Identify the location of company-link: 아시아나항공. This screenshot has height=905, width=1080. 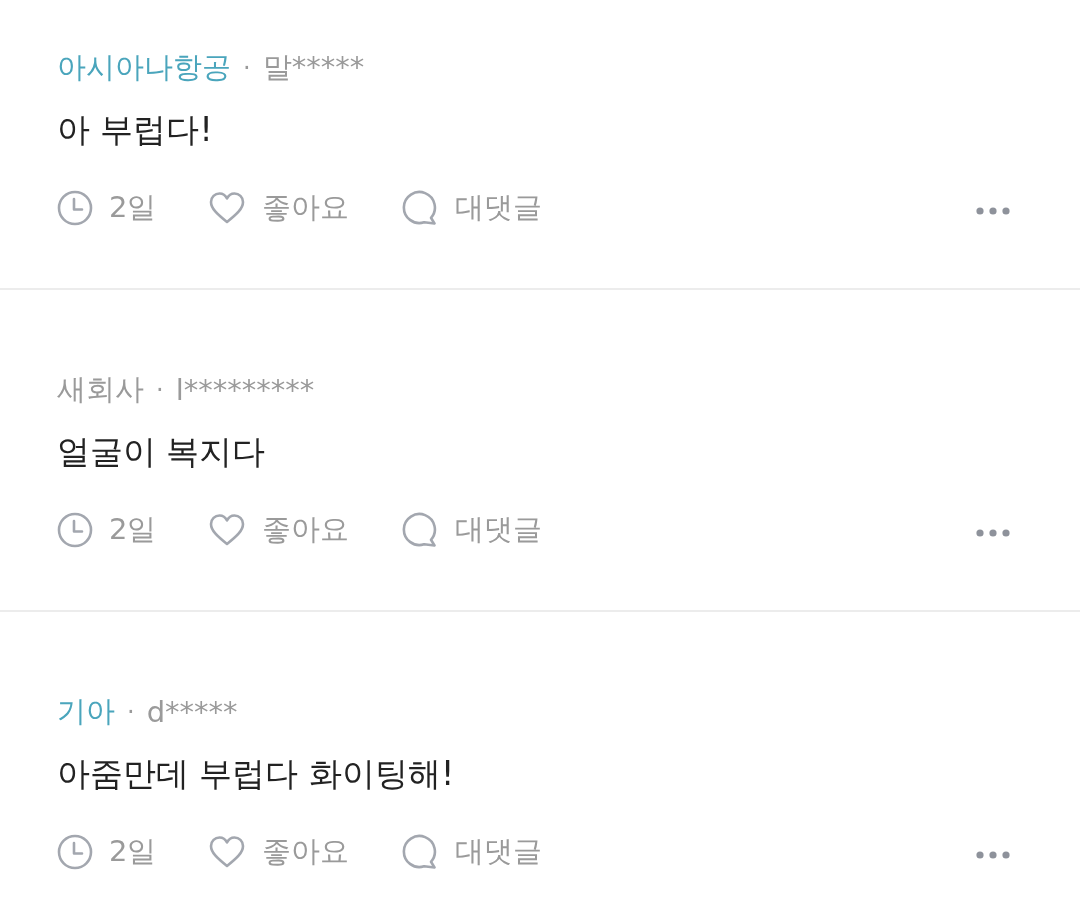
(144, 68).